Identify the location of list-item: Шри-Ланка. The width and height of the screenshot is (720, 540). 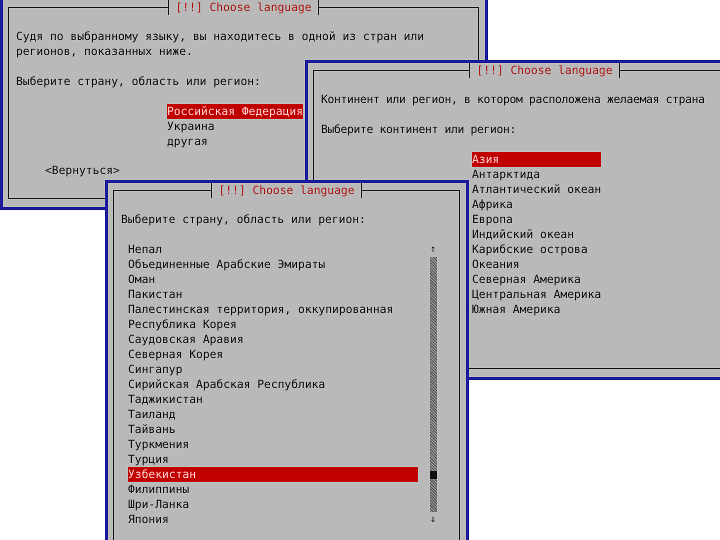
(273, 504).